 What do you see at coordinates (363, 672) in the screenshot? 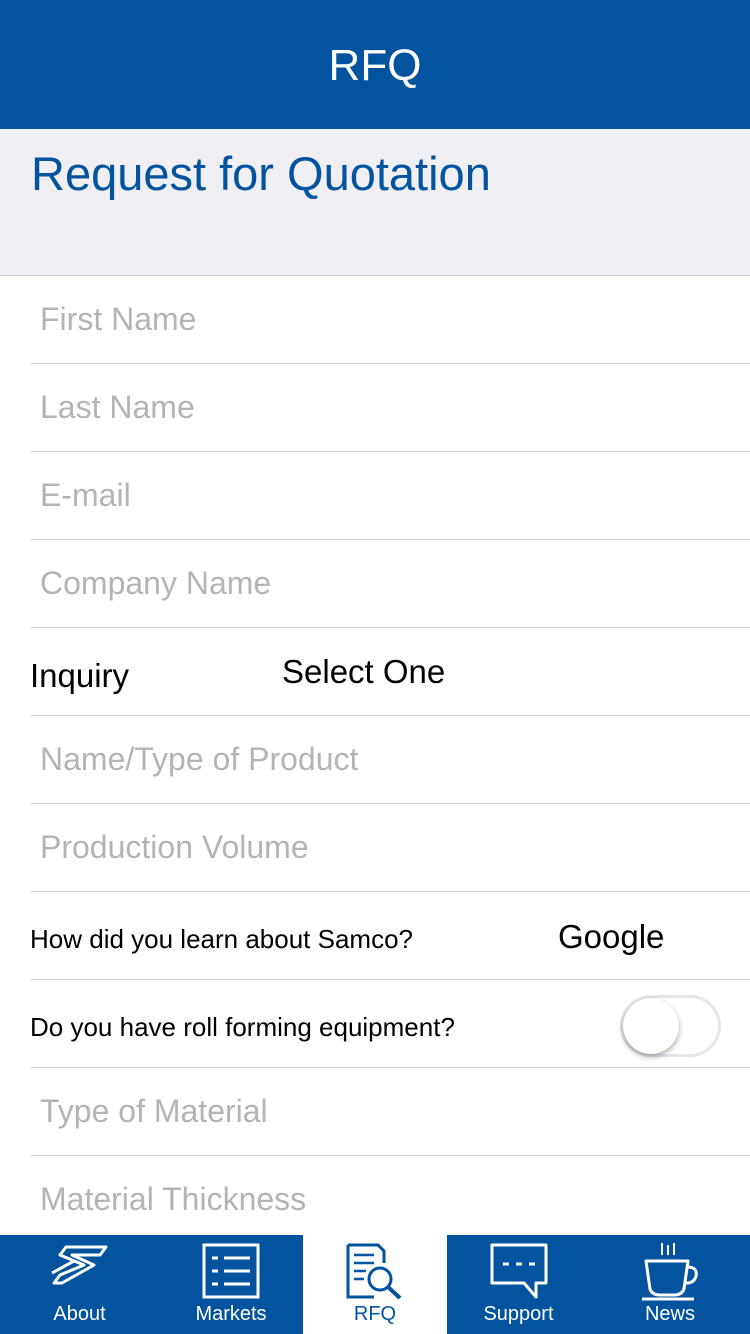
I see `inquiry-picker: Select One` at bounding box center [363, 672].